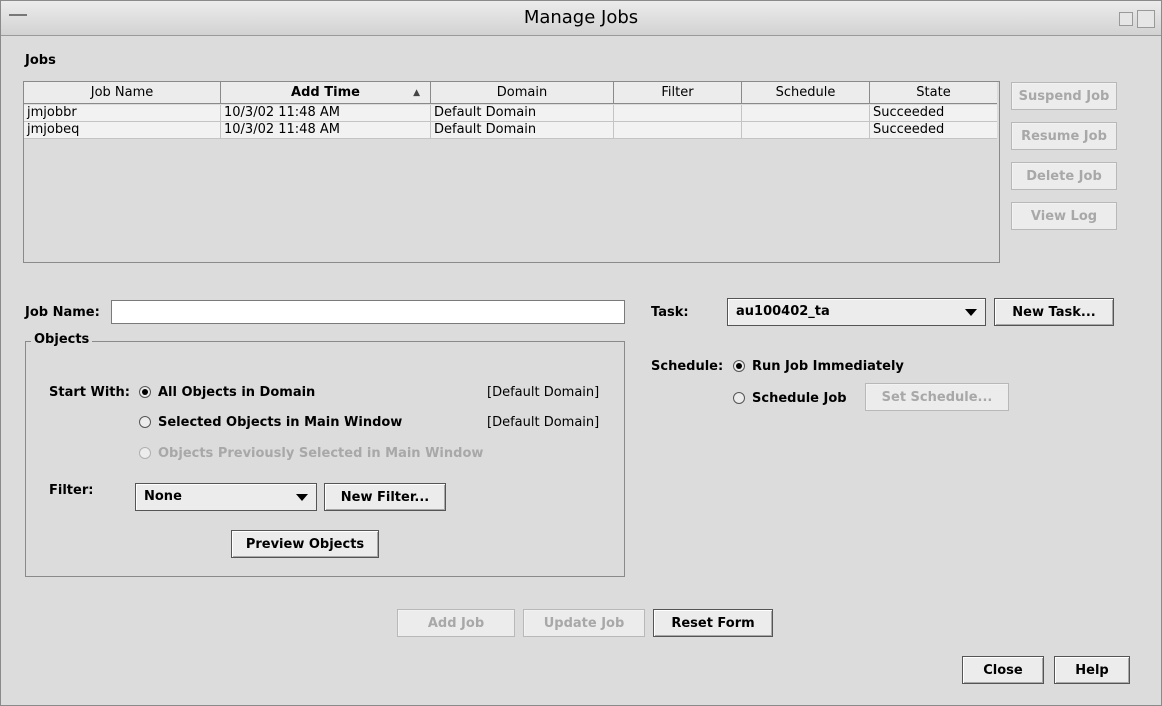  What do you see at coordinates (226, 497) in the screenshot?
I see `filter-dropdown: None` at bounding box center [226, 497].